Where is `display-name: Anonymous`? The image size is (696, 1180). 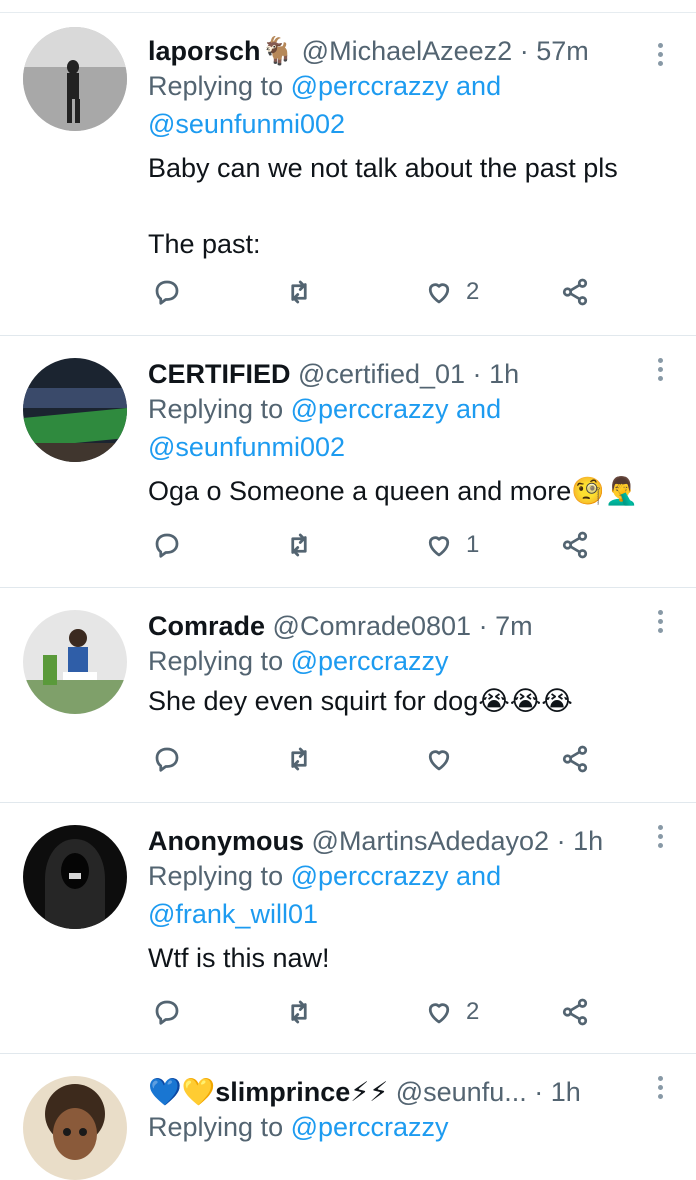 display-name: Anonymous is located at coordinates (226, 841).